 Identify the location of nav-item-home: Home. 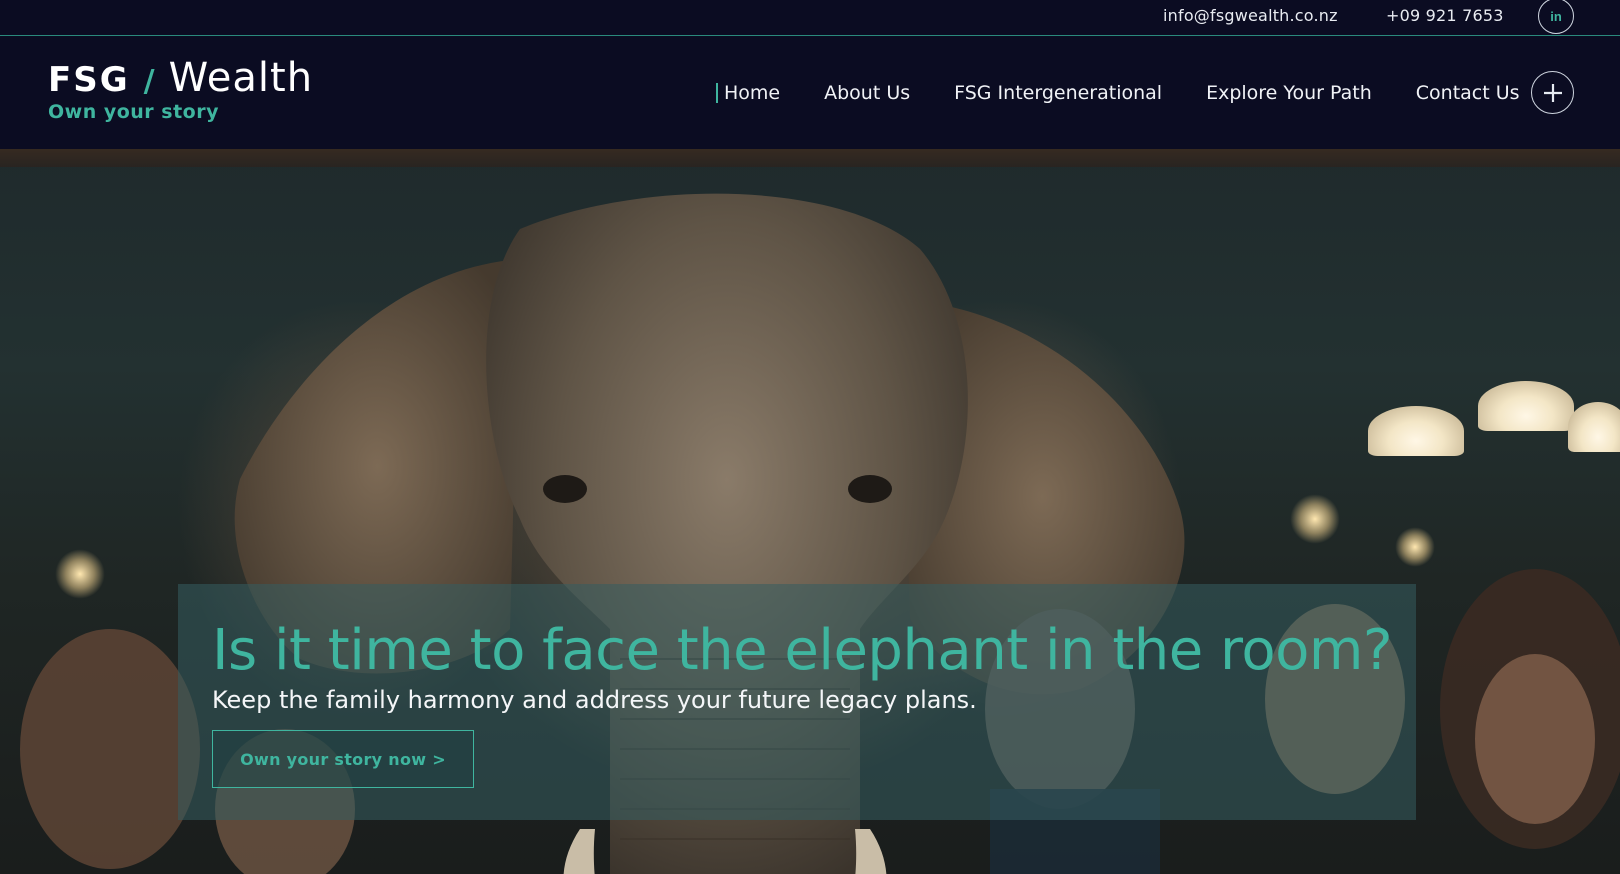
(752, 93).